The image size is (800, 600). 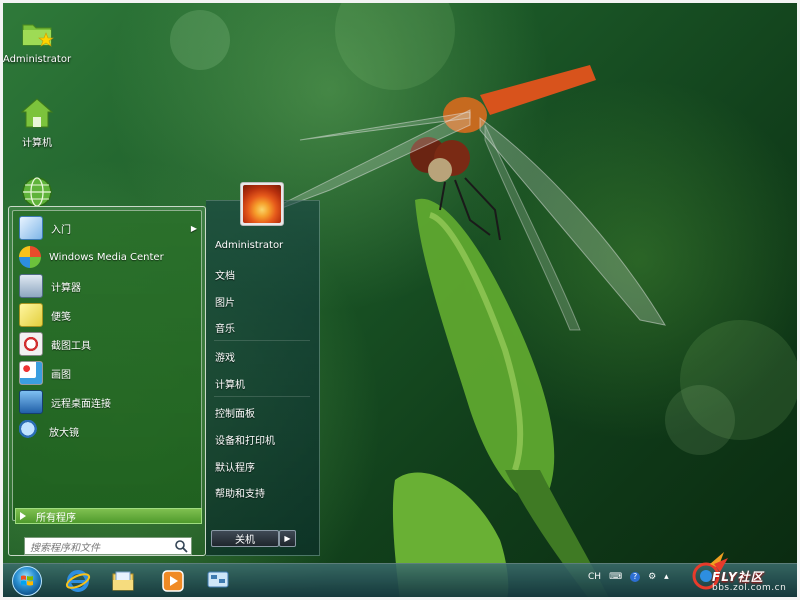 What do you see at coordinates (31, 402) in the screenshot?
I see `remote-desktop-icon` at bounding box center [31, 402].